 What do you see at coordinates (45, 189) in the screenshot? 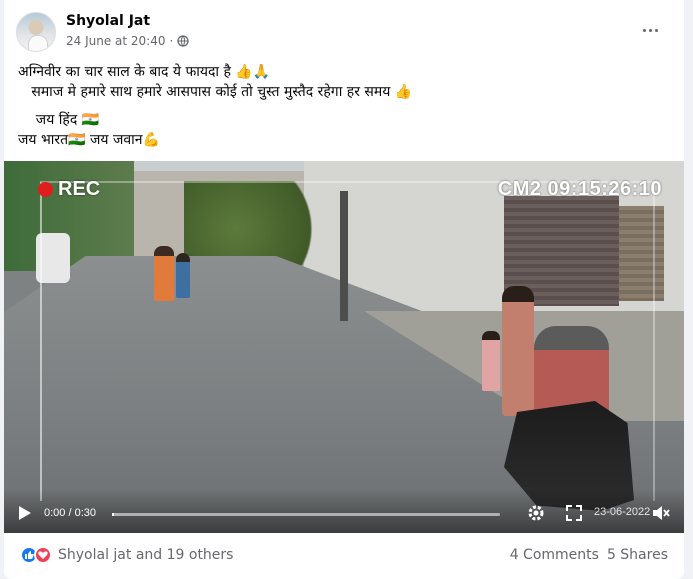
I see `rec-dot-icon` at bounding box center [45, 189].